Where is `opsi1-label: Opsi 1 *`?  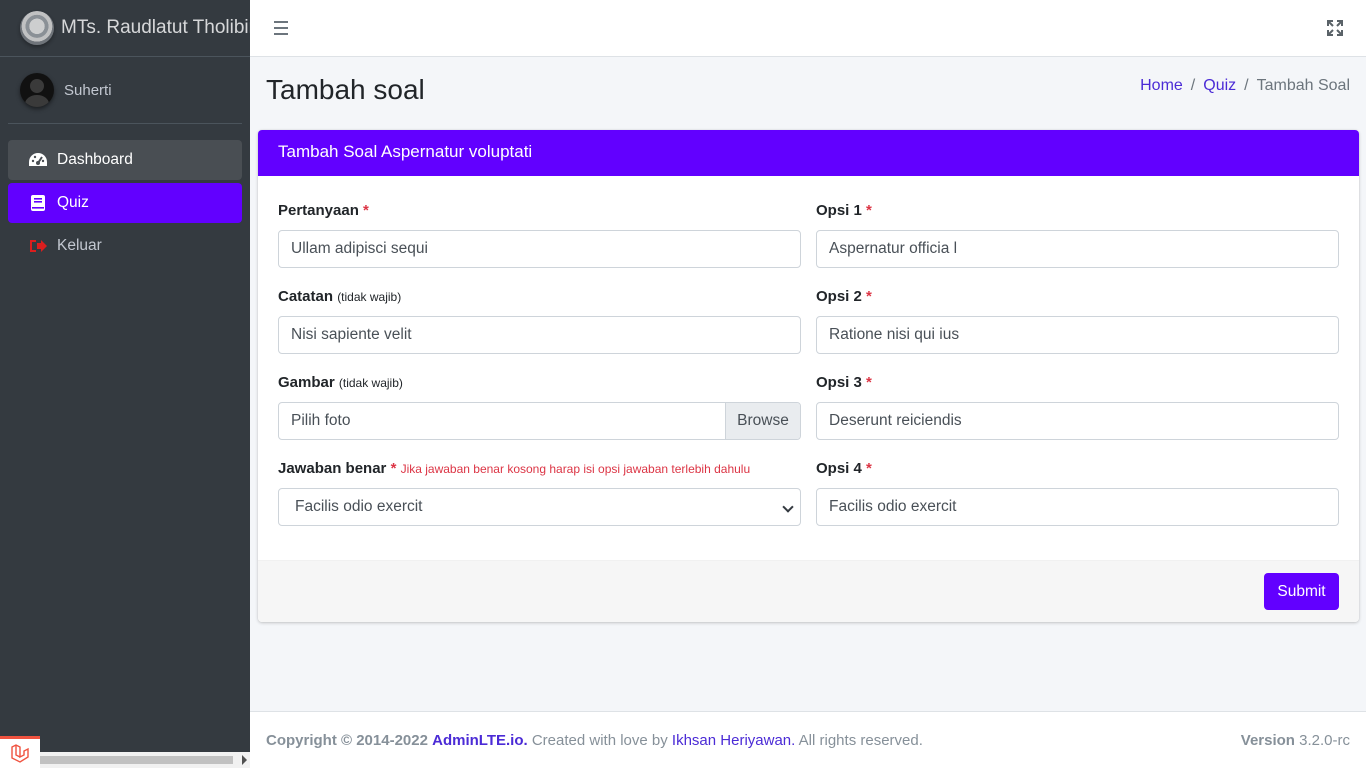 opsi1-label: Opsi 1 * is located at coordinates (844, 210).